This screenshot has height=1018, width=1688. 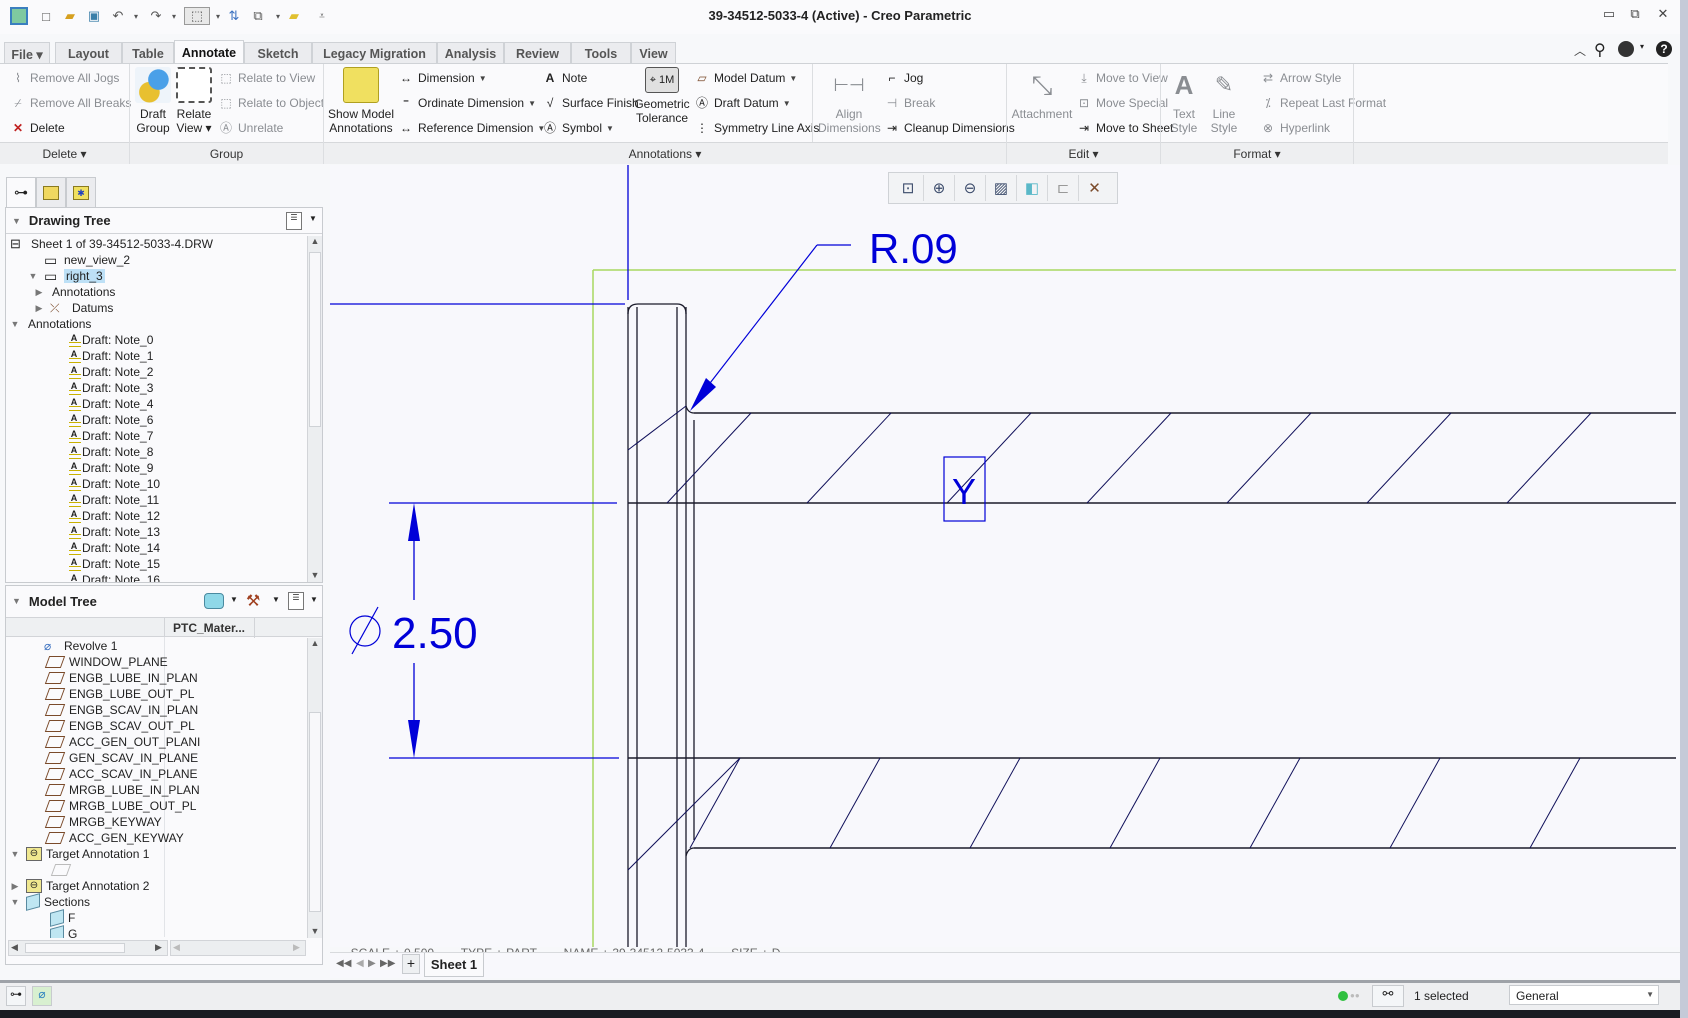 What do you see at coordinates (903, 78) in the screenshot?
I see `jog-button: ⌐ Jog` at bounding box center [903, 78].